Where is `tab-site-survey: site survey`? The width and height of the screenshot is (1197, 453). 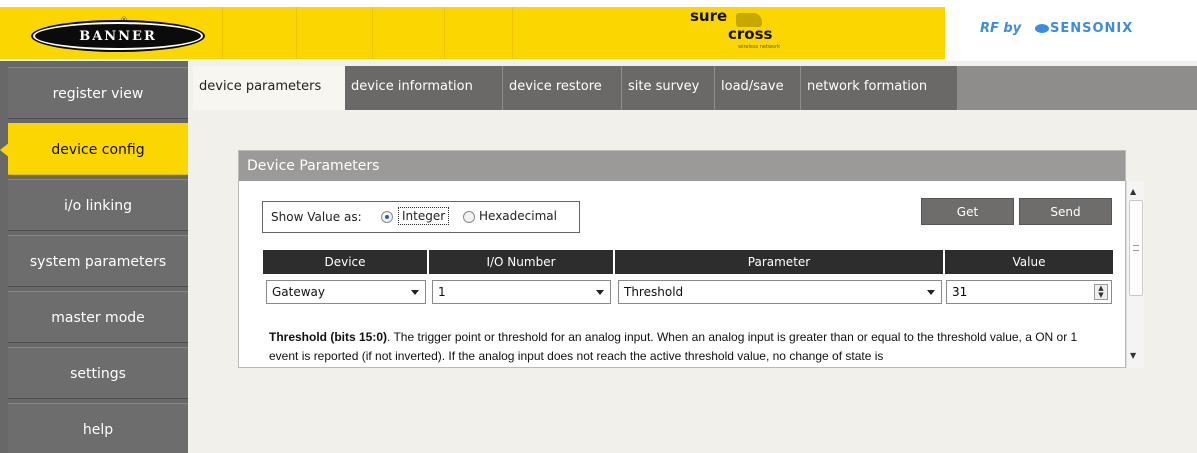 tab-site-survey: site survey is located at coordinates (668, 88).